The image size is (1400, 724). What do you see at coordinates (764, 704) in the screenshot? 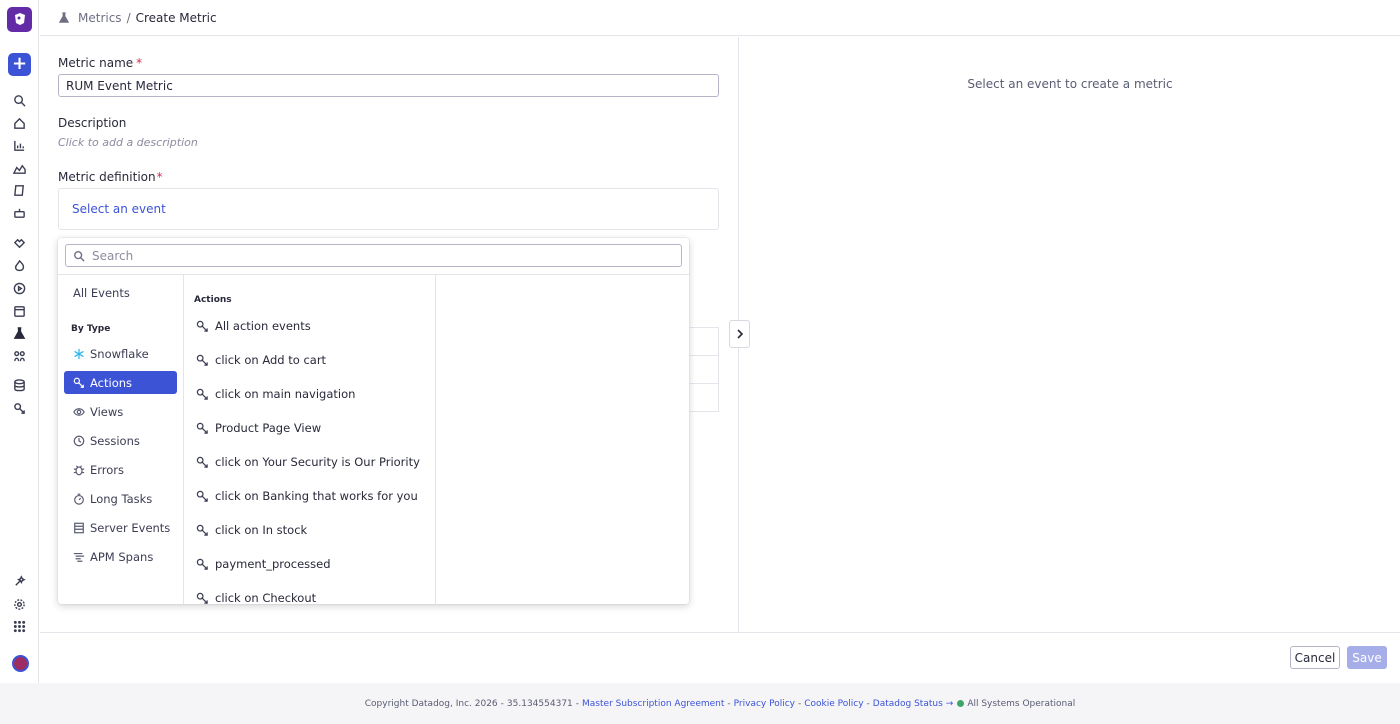
I see `privacy-policy-link: Privacy Policy` at bounding box center [764, 704].